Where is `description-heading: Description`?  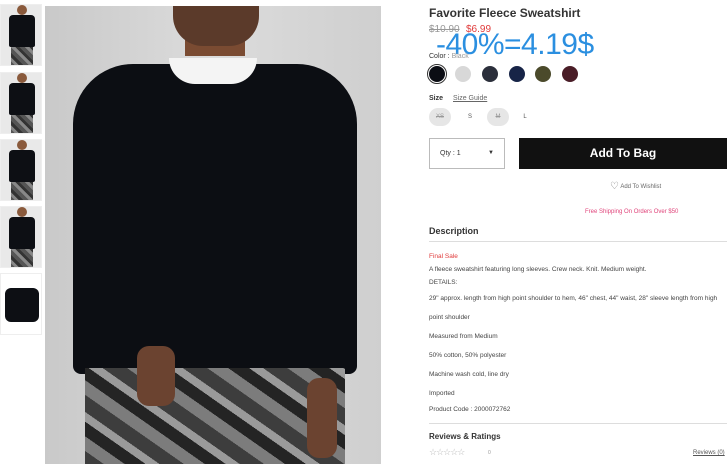 description-heading: Description is located at coordinates (454, 231).